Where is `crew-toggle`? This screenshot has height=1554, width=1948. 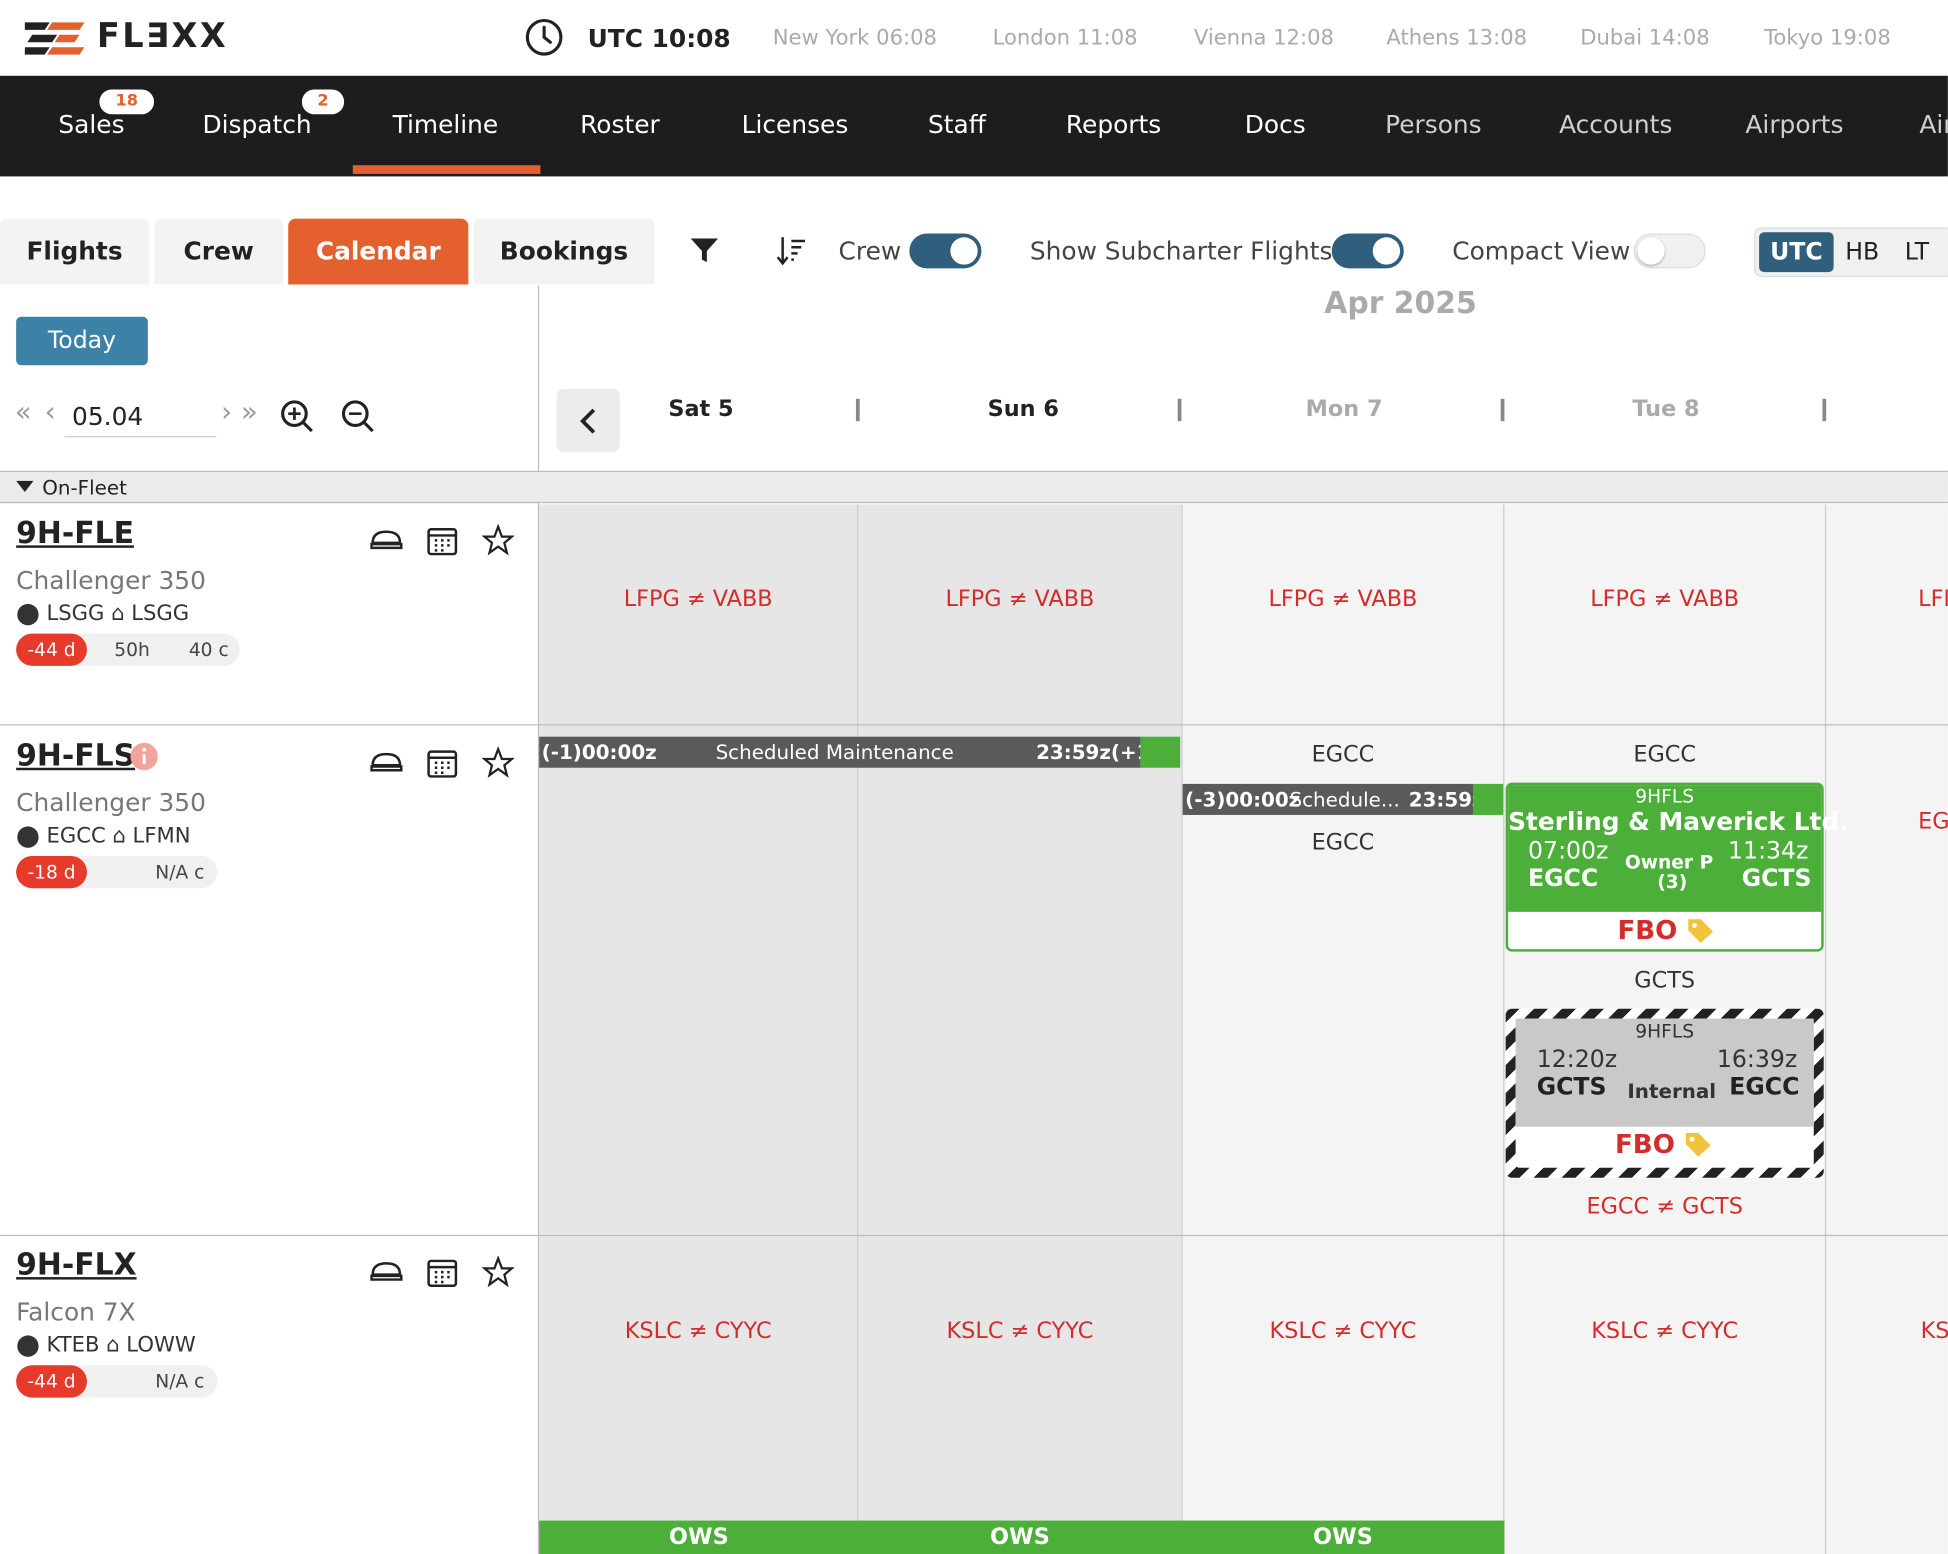 crew-toggle is located at coordinates (945, 251).